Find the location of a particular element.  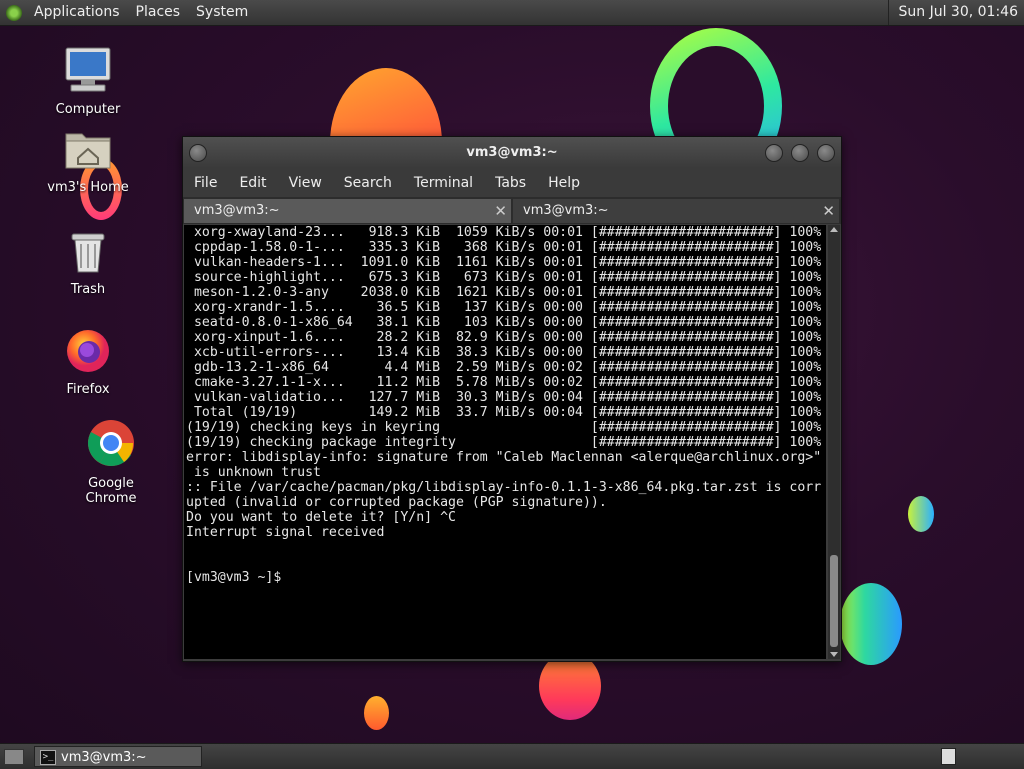

close-button is located at coordinates (826, 153).